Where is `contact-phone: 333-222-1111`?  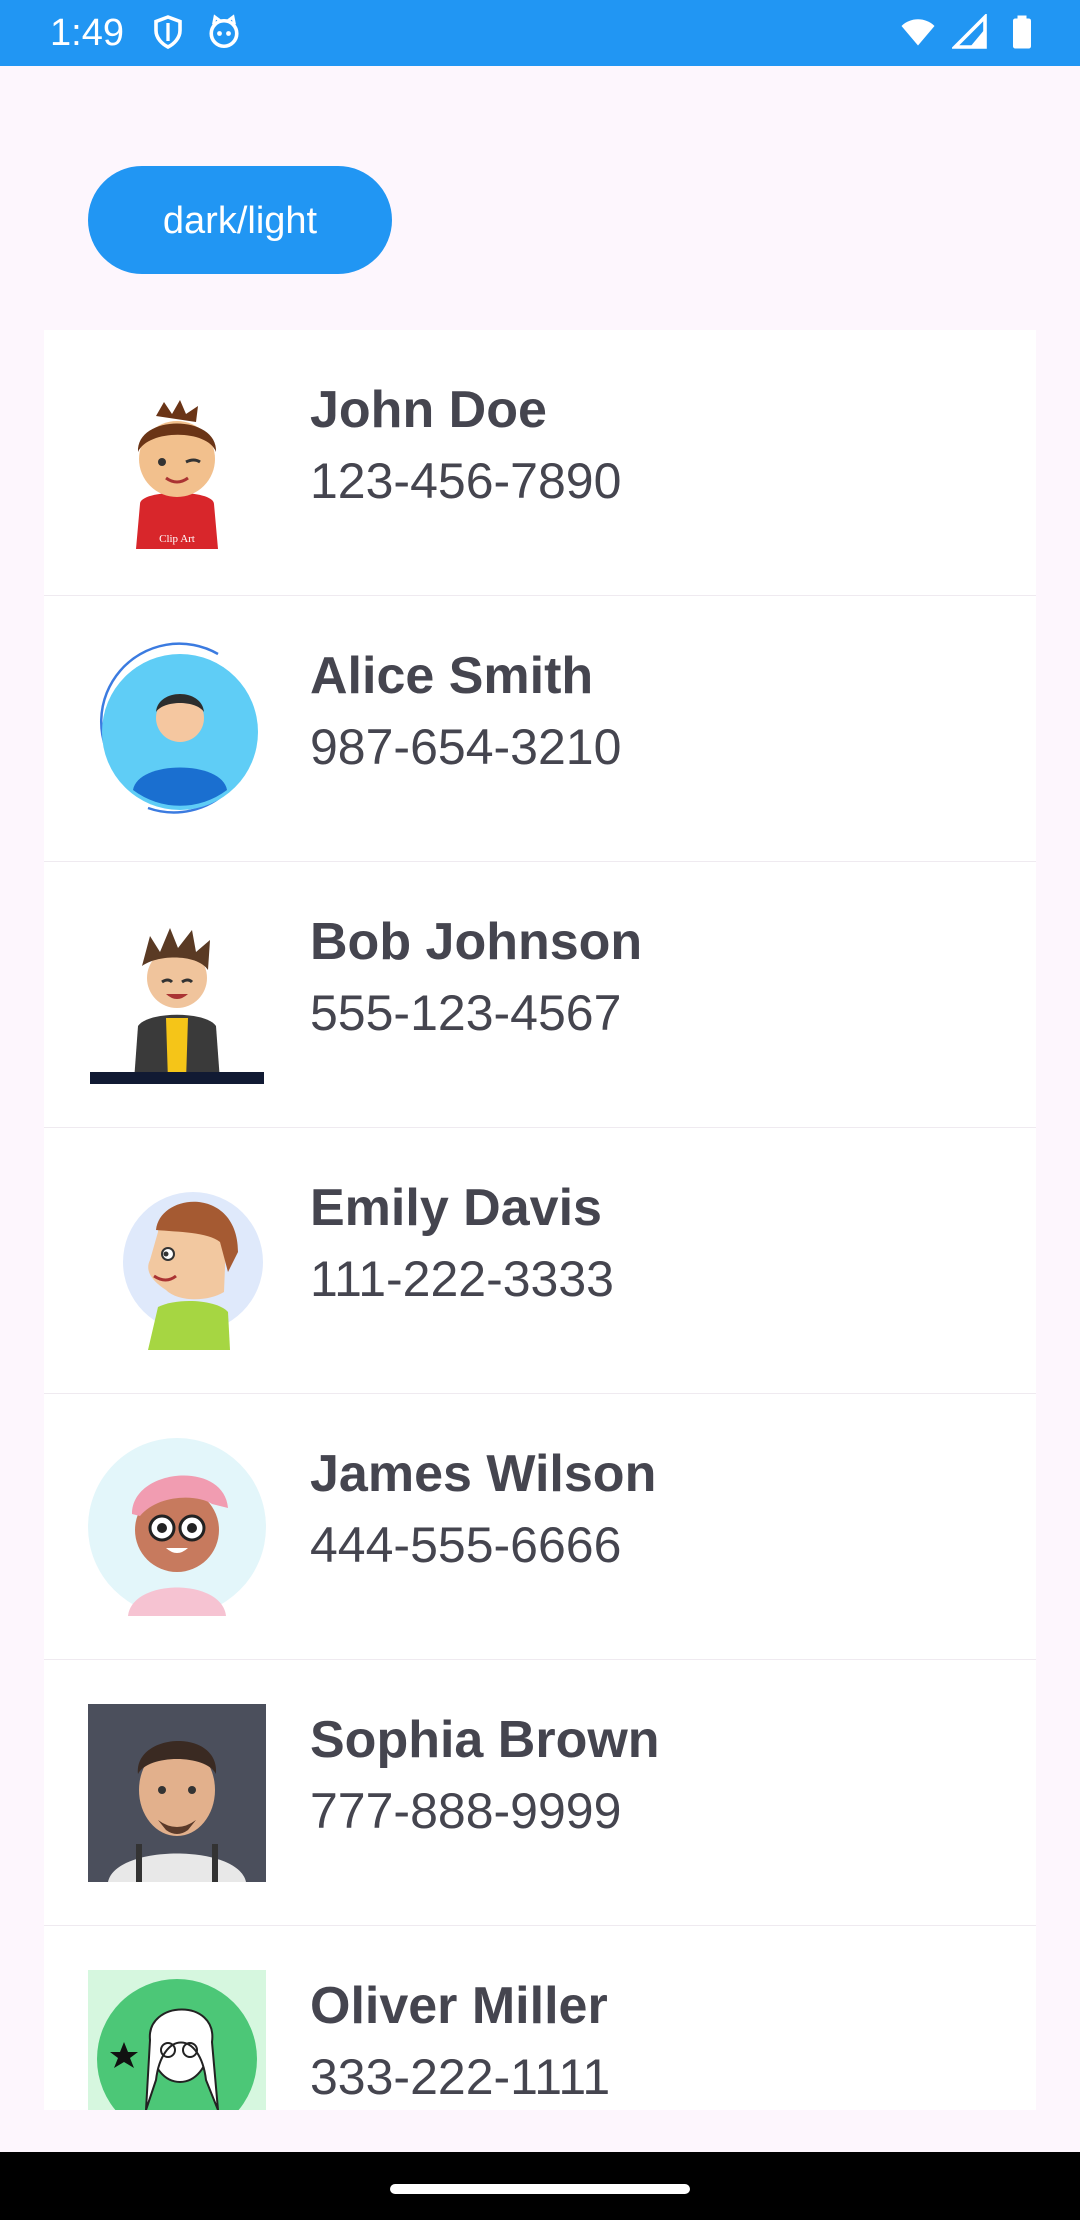
contact-phone: 333-222-1111 is located at coordinates (460, 2077).